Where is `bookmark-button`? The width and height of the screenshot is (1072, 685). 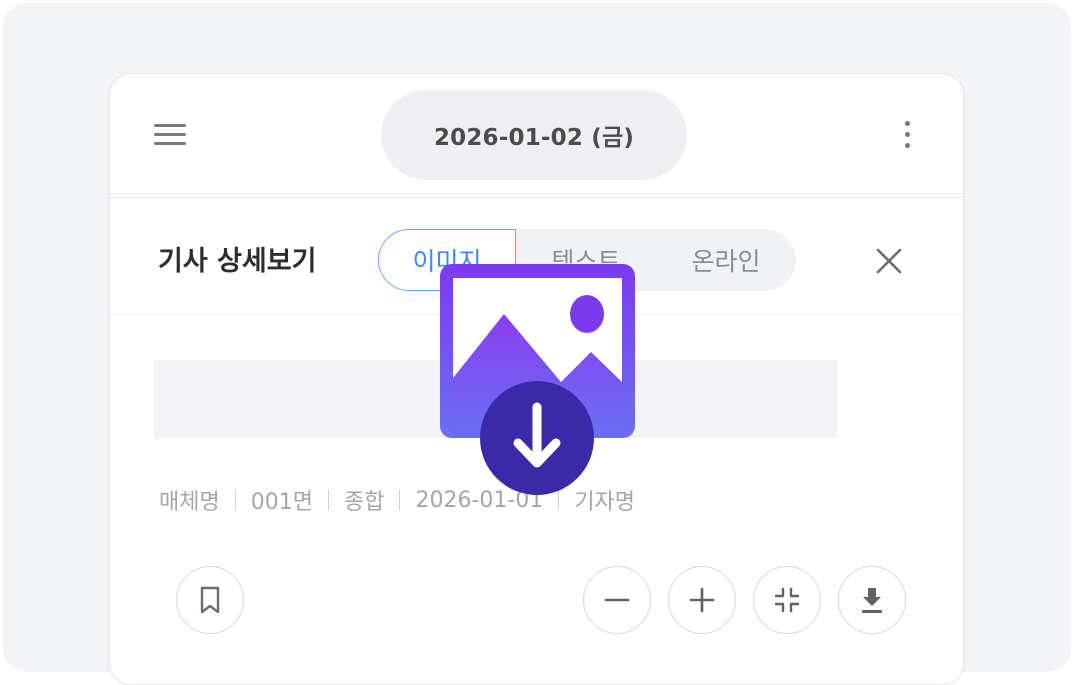
bookmark-button is located at coordinates (210, 600).